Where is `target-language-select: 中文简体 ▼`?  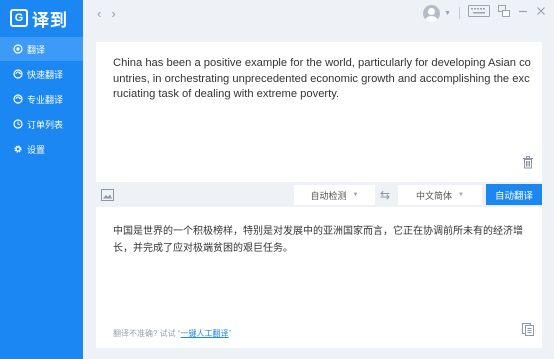 target-language-select: 中文简体 ▼ is located at coordinates (440, 195).